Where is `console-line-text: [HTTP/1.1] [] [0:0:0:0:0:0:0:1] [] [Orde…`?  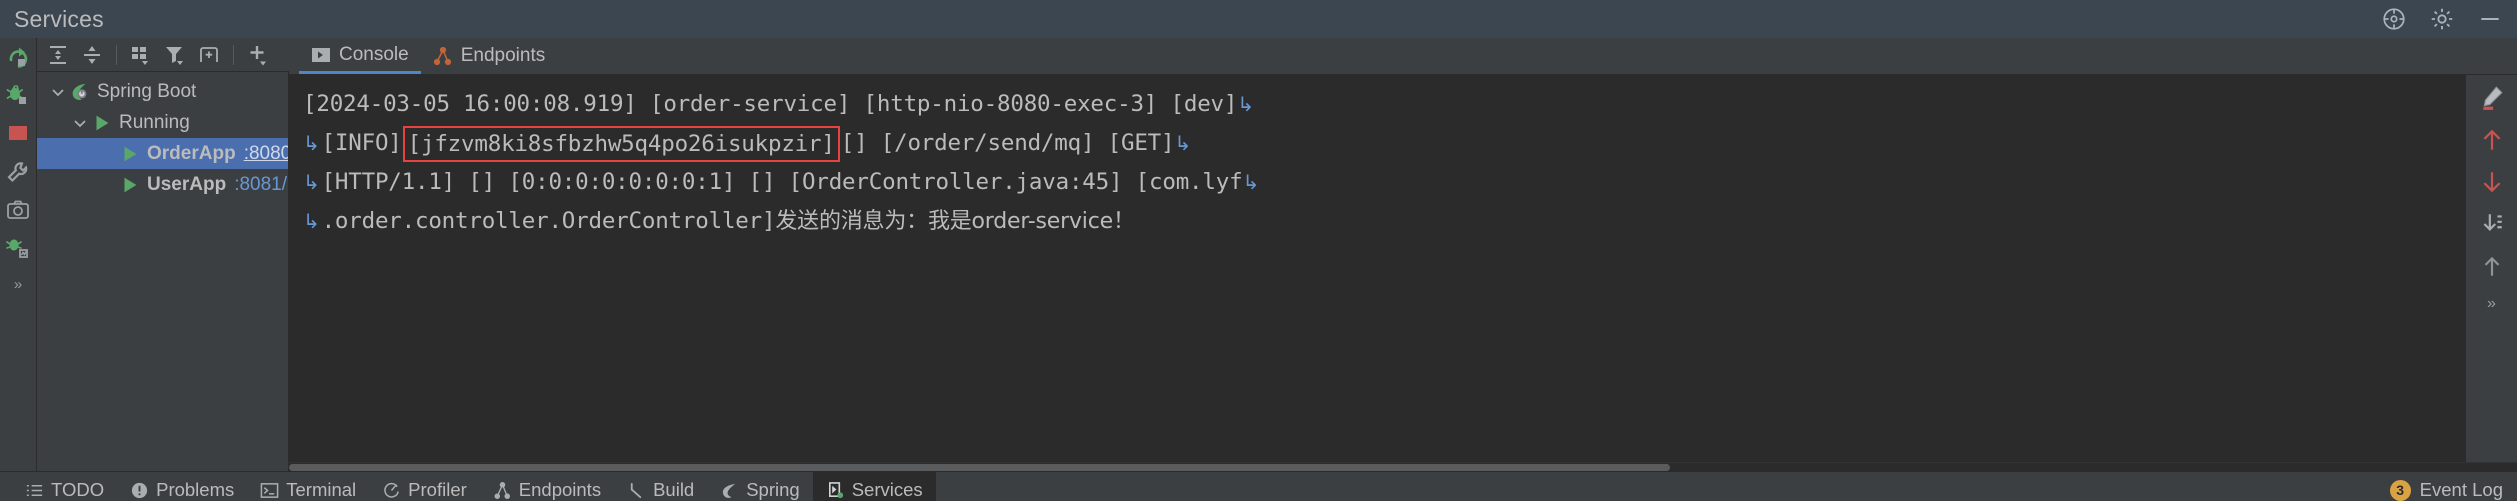
console-line-text: [HTTP/1.1] [] [0:0:0:0:0:0:0:1] [] [Orde… is located at coordinates (782, 182).